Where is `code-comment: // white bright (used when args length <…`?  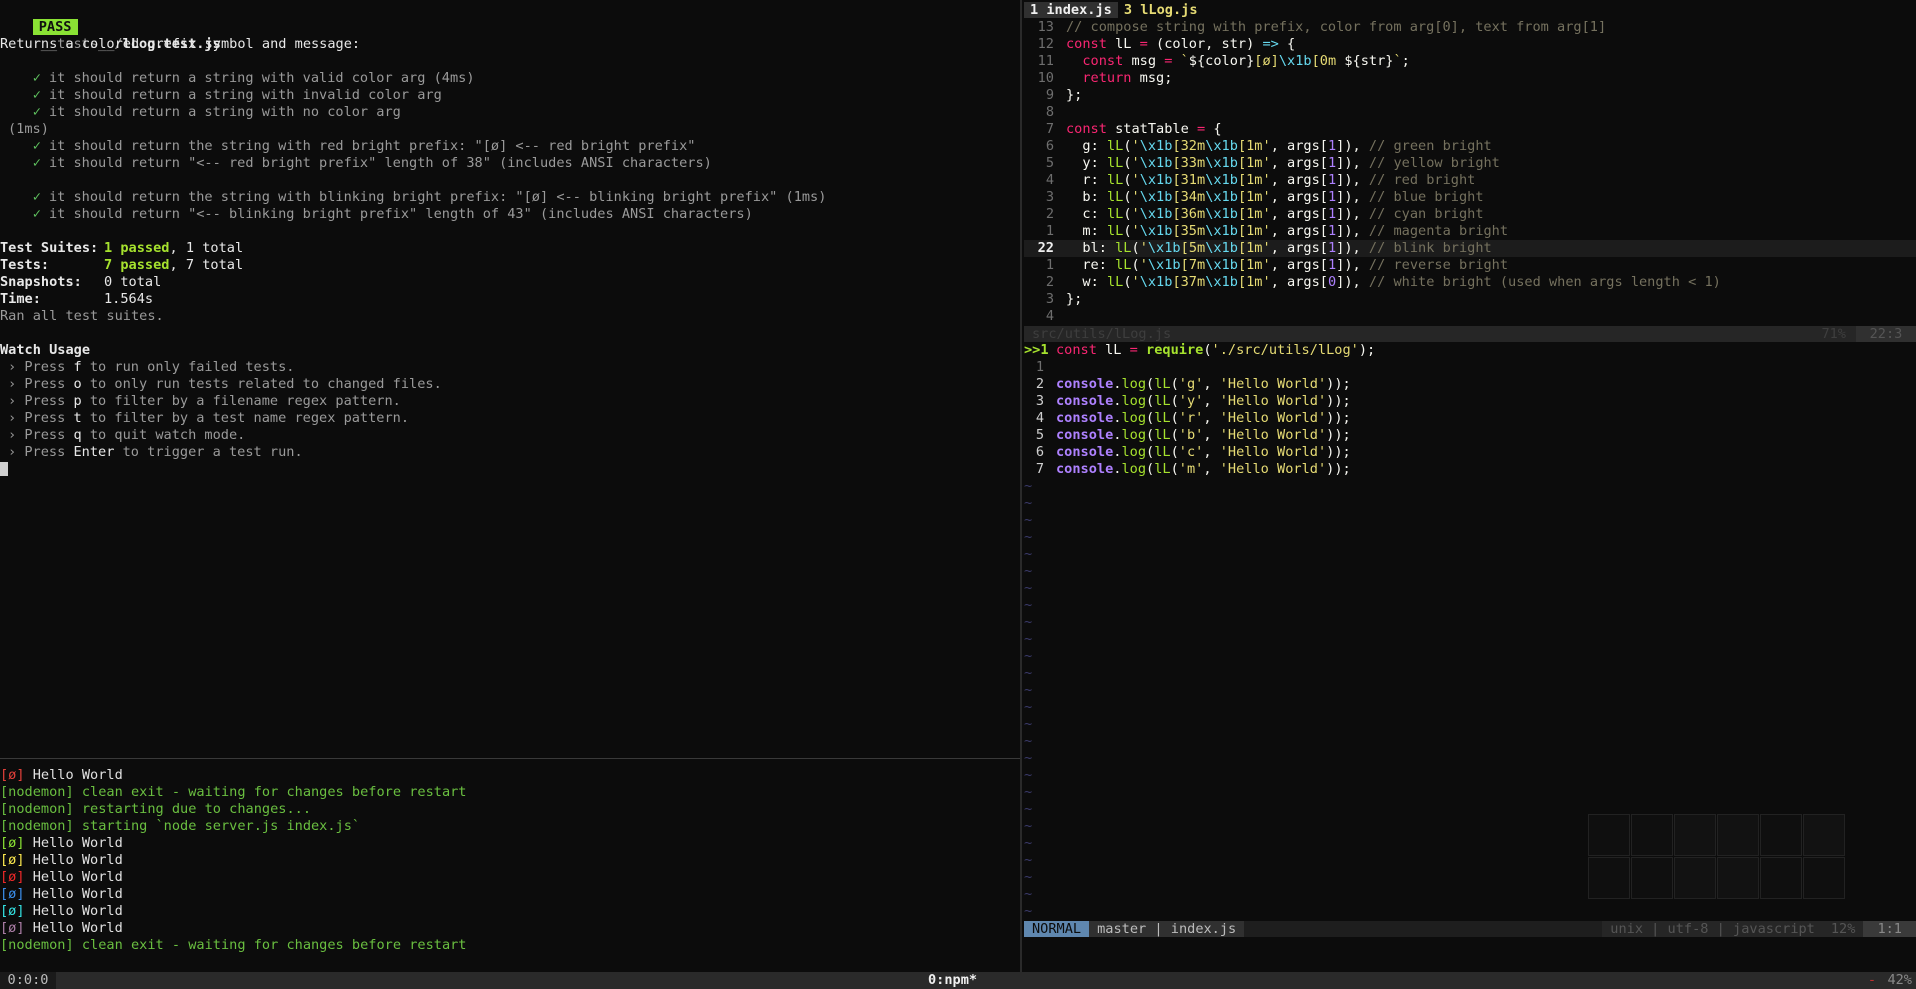
code-comment: // white bright (used when args length <… is located at coordinates (1544, 282).